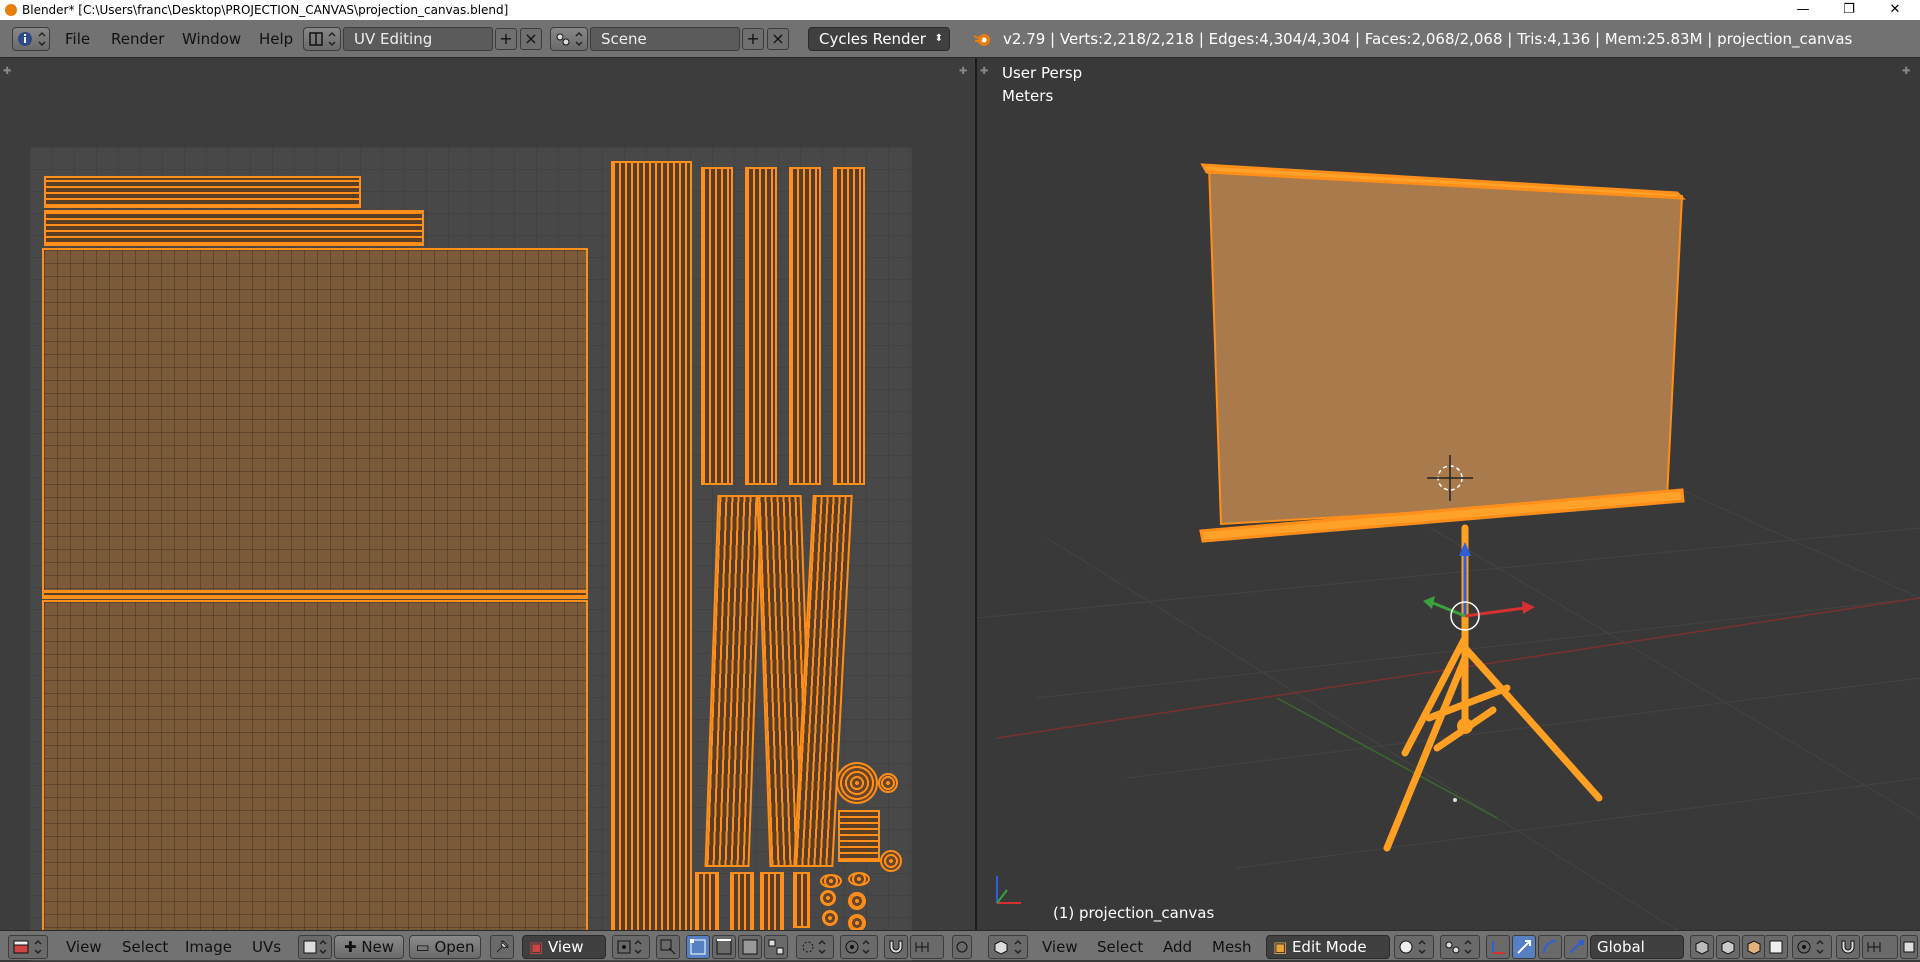  Describe the element at coordinates (266, 947) in the screenshot. I see `uv-menu-uvs: UVs` at that location.